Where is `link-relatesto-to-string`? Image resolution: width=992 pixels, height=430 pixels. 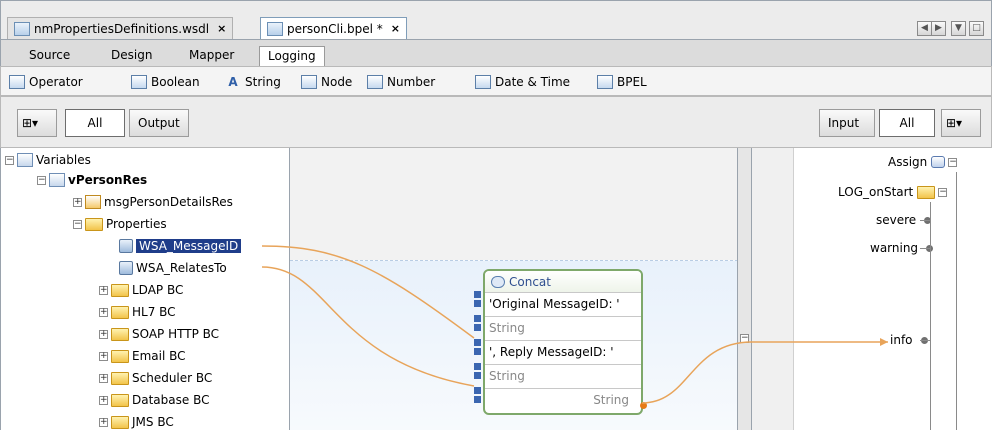 link-relatesto-to-string is located at coordinates (368, 326).